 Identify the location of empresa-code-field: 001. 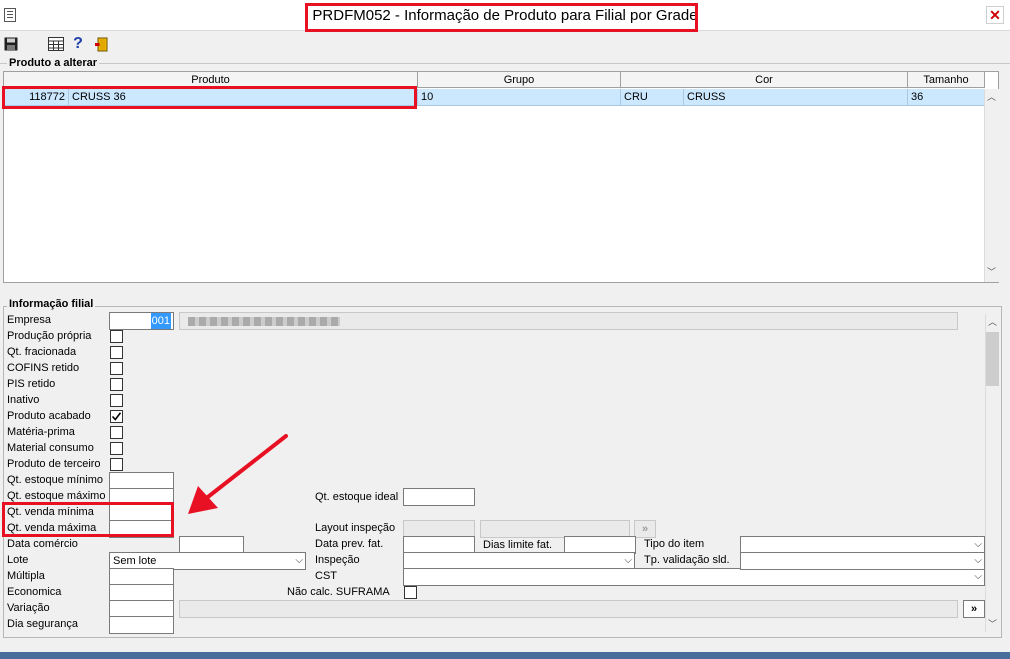
(141, 321).